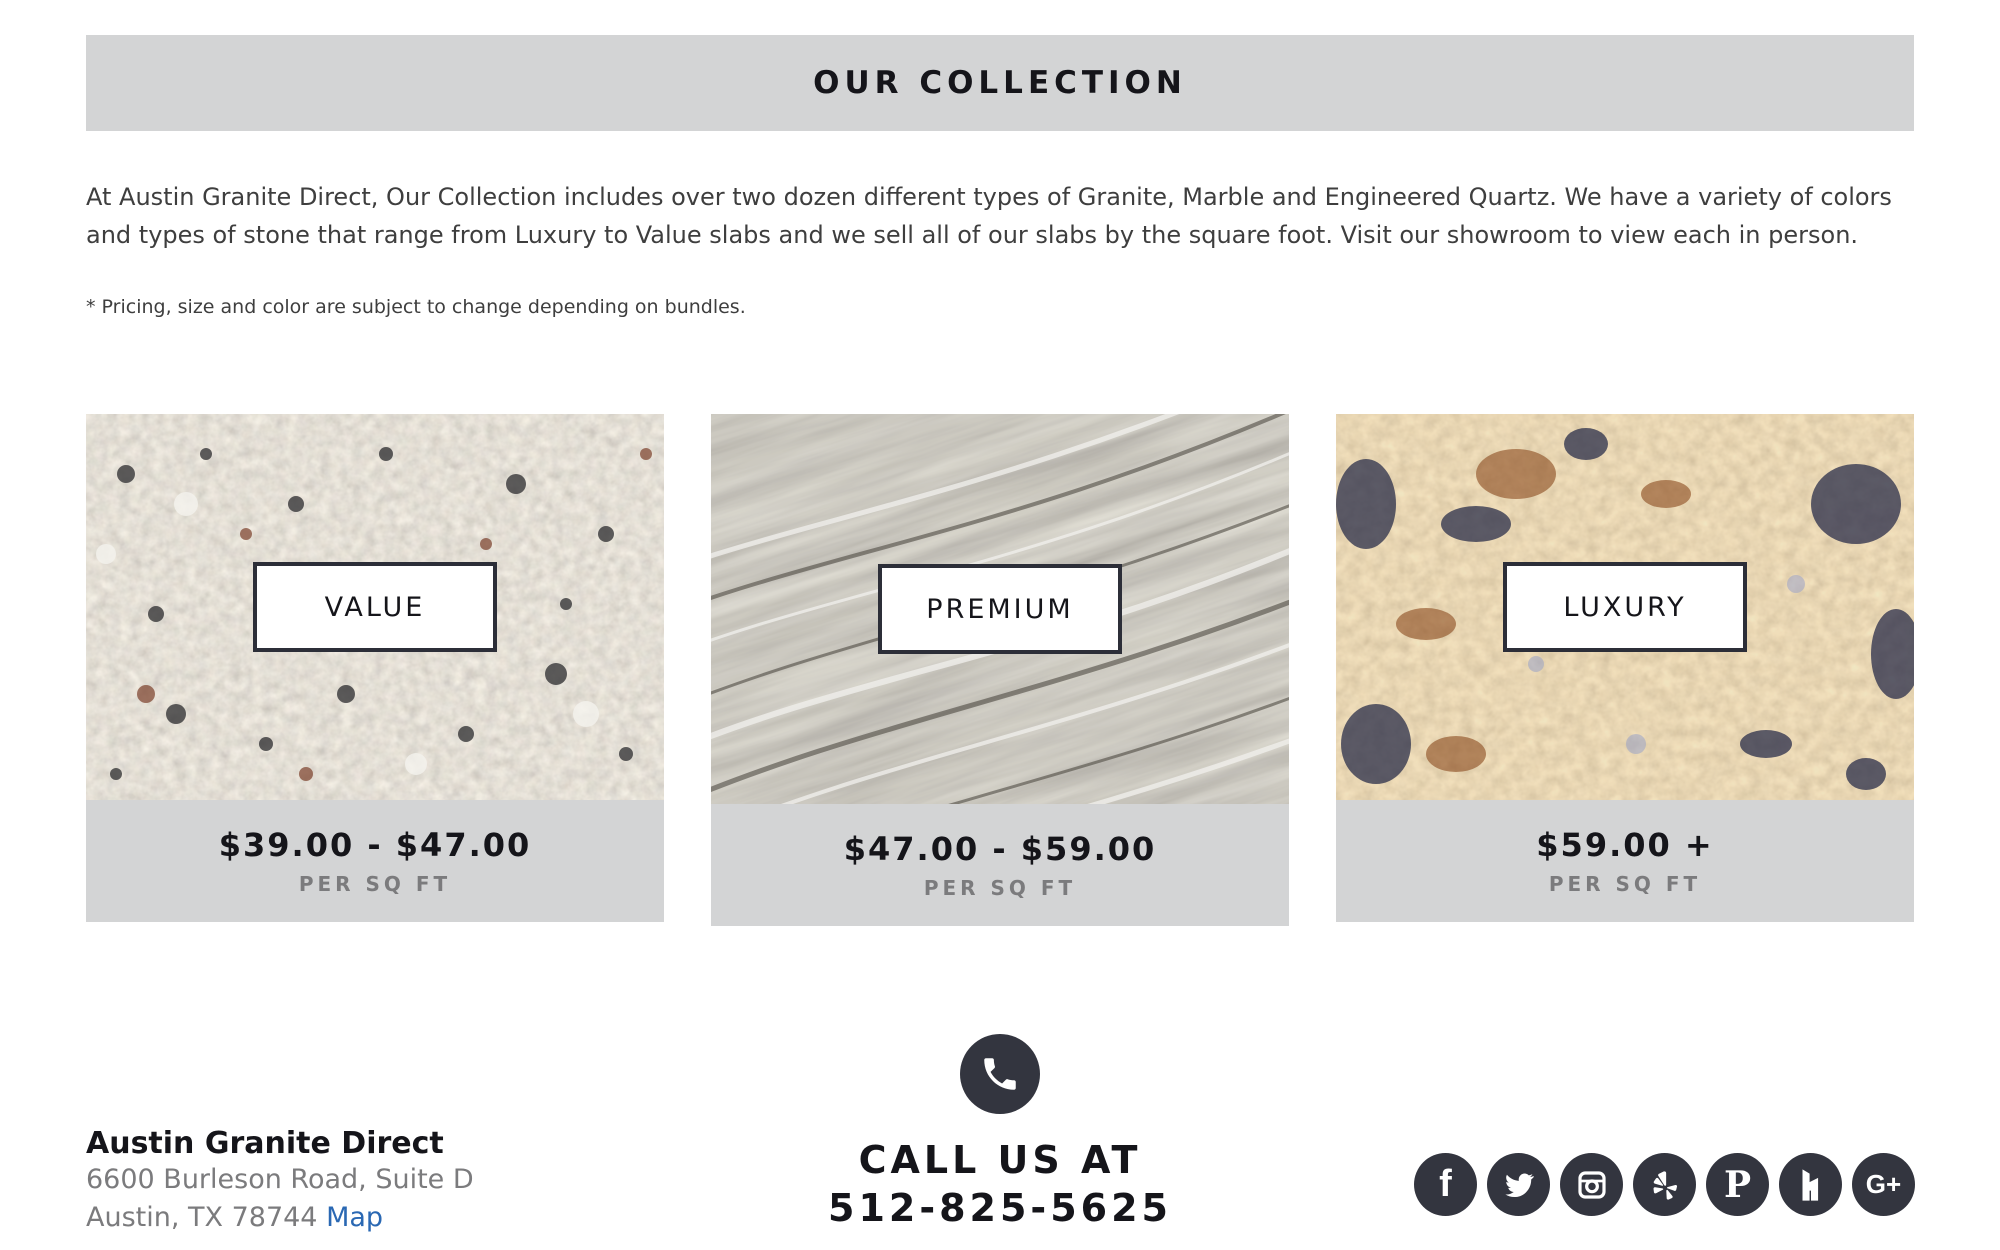 This screenshot has height=1250, width=2000. I want to click on premium-stone-image: PREMIUM, so click(1000, 609).